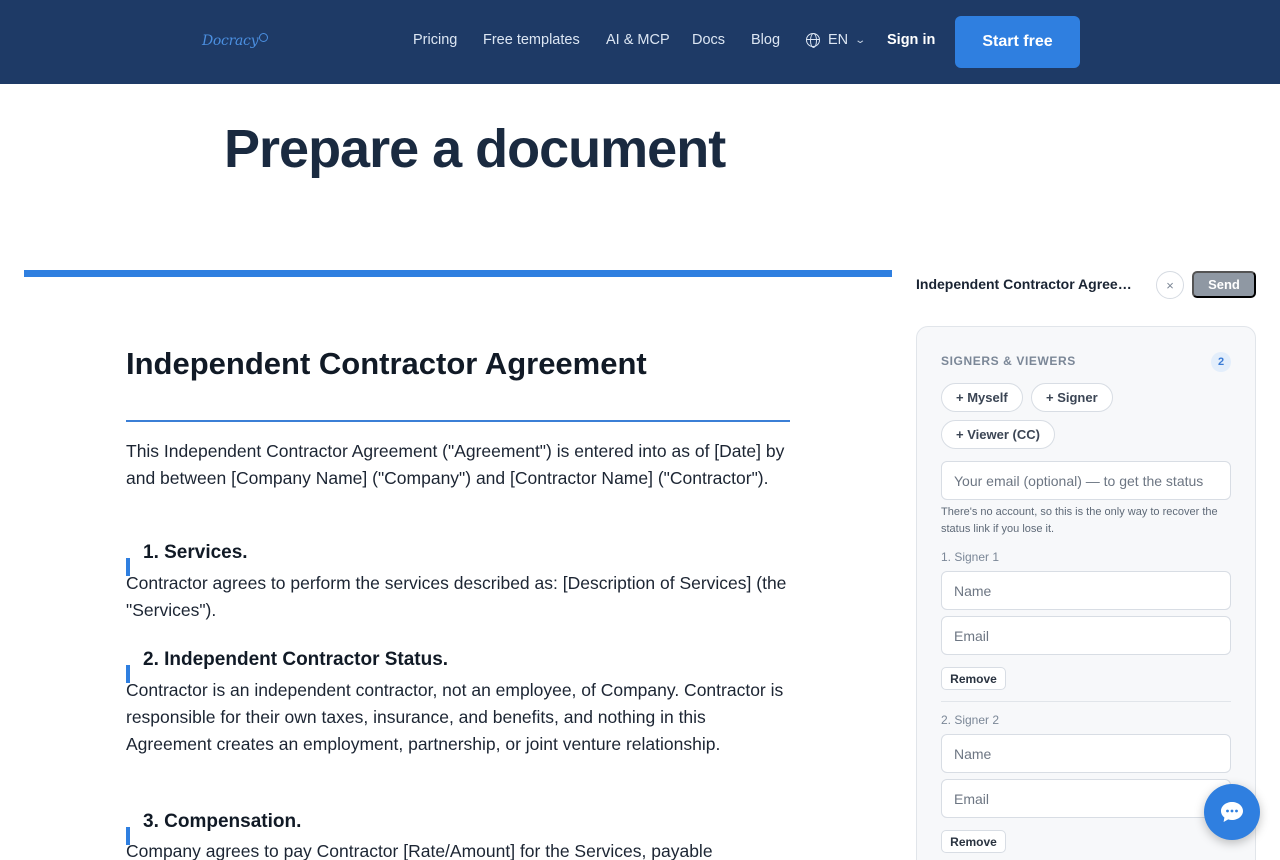  Describe the element at coordinates (1170, 285) in the screenshot. I see `close-icon: ×` at that location.